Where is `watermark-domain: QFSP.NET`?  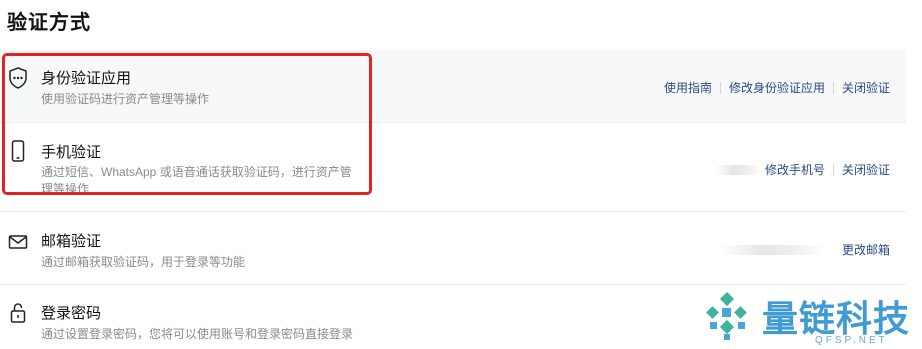
watermark-domain: QFSP.NET is located at coordinates (851, 340).